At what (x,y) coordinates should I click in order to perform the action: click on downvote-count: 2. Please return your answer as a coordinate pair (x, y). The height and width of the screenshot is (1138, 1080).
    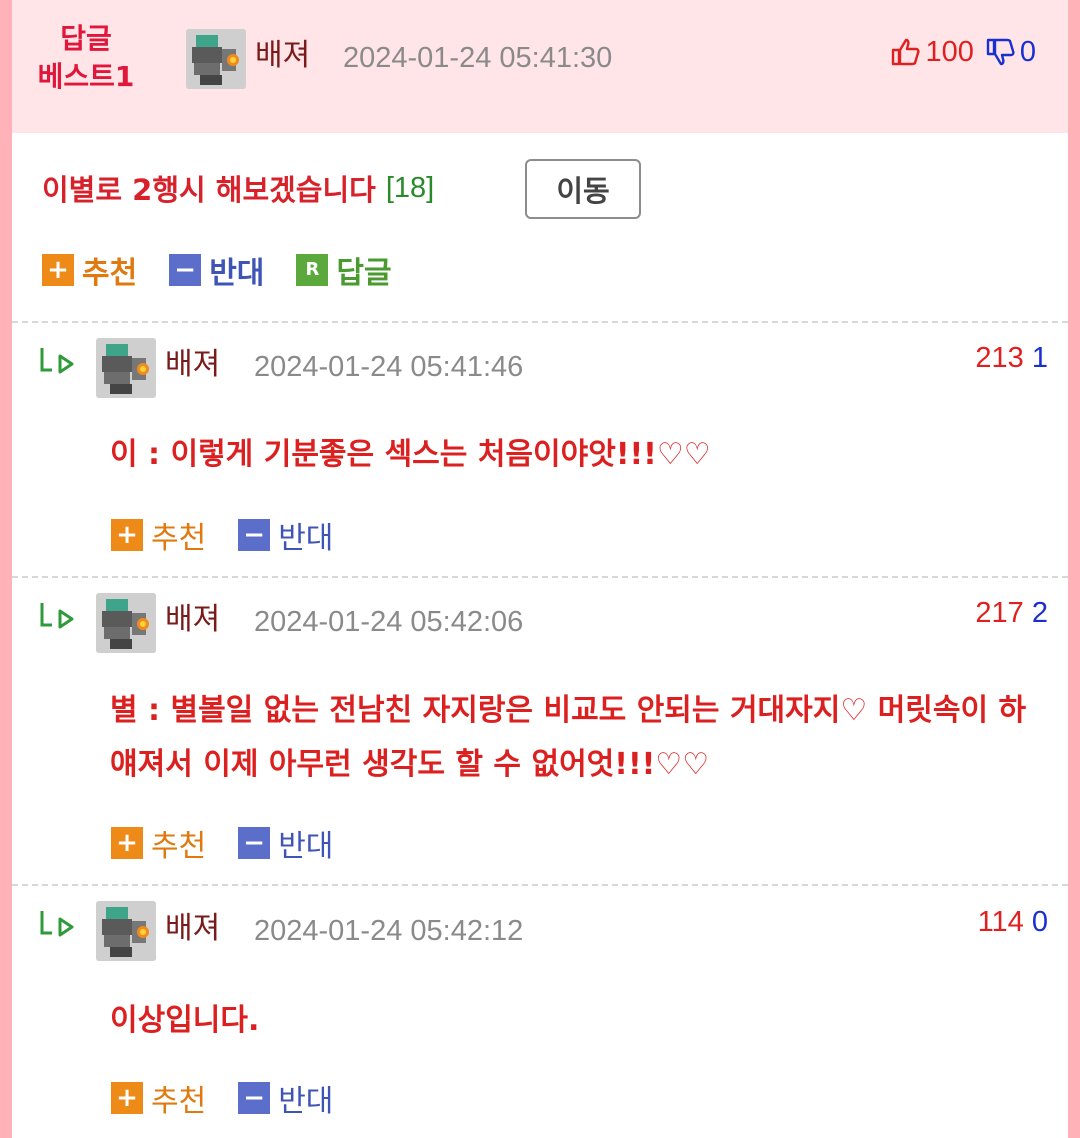
    Looking at the image, I should click on (1039, 613).